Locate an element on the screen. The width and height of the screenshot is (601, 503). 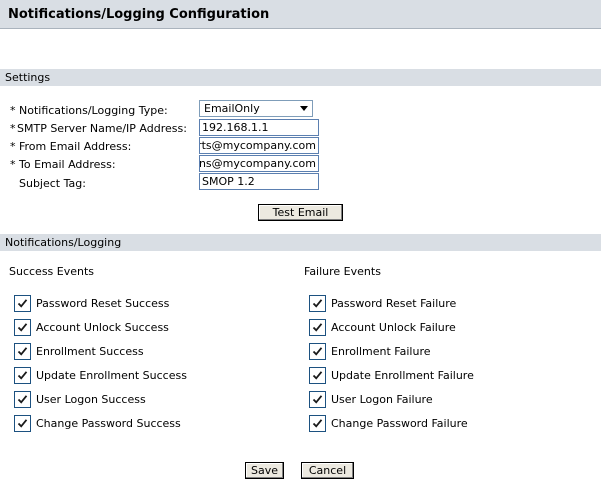
page-title: Notifications/Logging Configuration is located at coordinates (139, 14).